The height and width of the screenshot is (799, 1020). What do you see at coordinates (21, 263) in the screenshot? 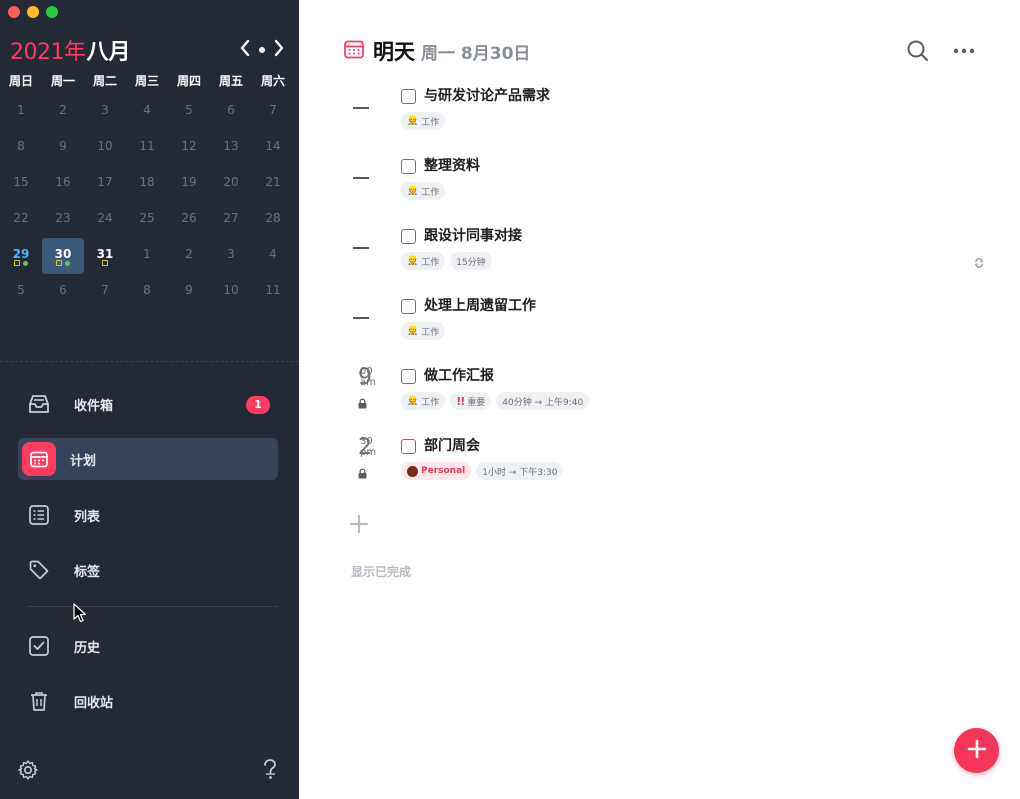
I see `day-markers` at bounding box center [21, 263].